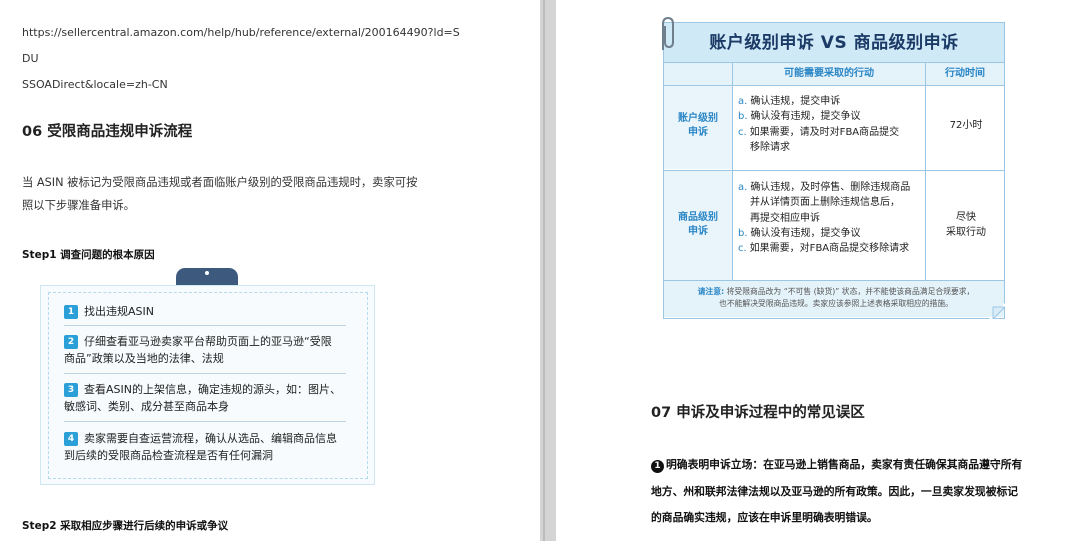 The image size is (1080, 541). I want to click on point-number-badge: 1, so click(657, 466).